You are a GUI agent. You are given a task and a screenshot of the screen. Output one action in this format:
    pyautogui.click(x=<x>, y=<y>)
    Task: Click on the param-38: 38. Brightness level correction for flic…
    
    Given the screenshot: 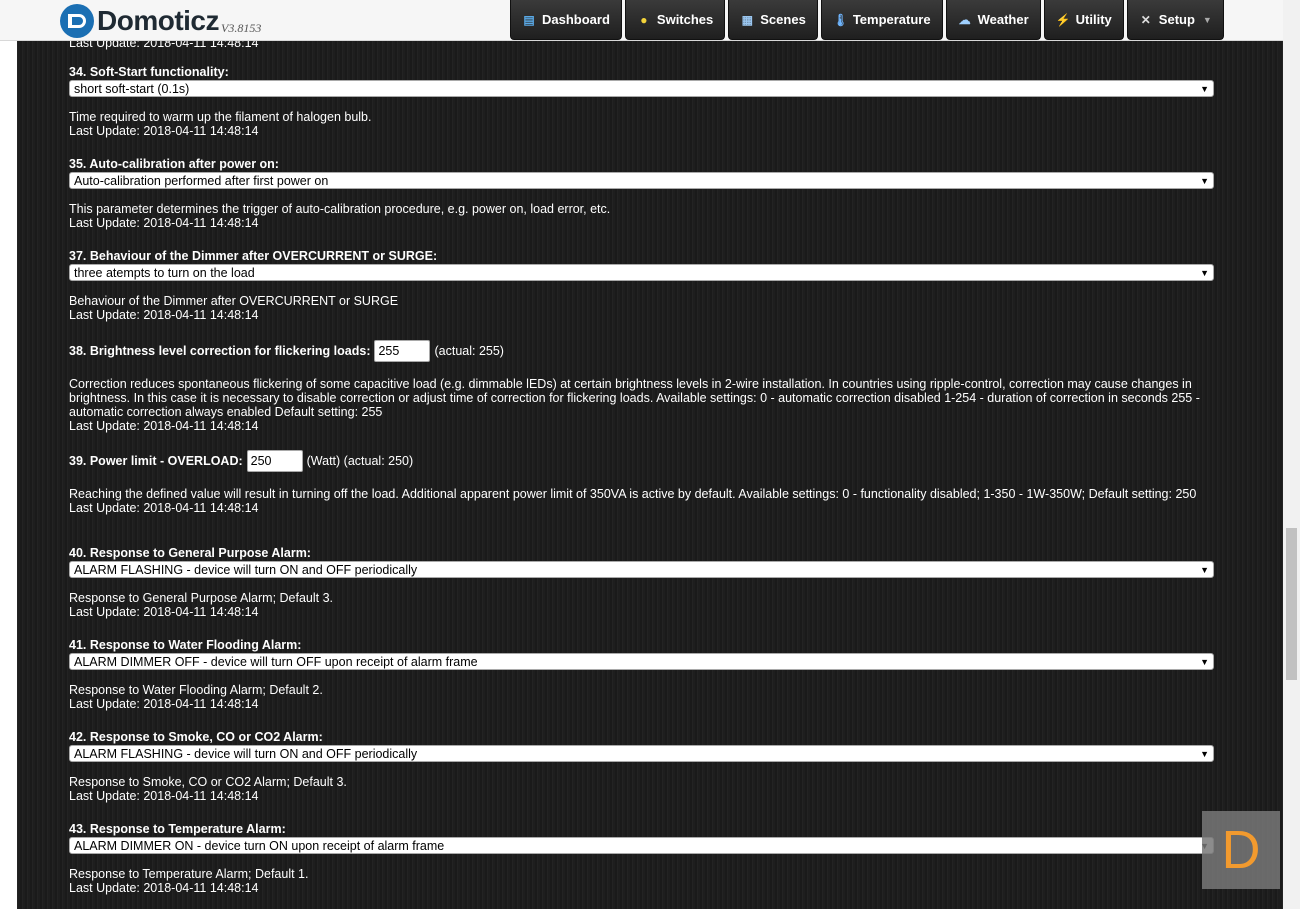 What is the action you would take?
    pyautogui.click(x=641, y=386)
    